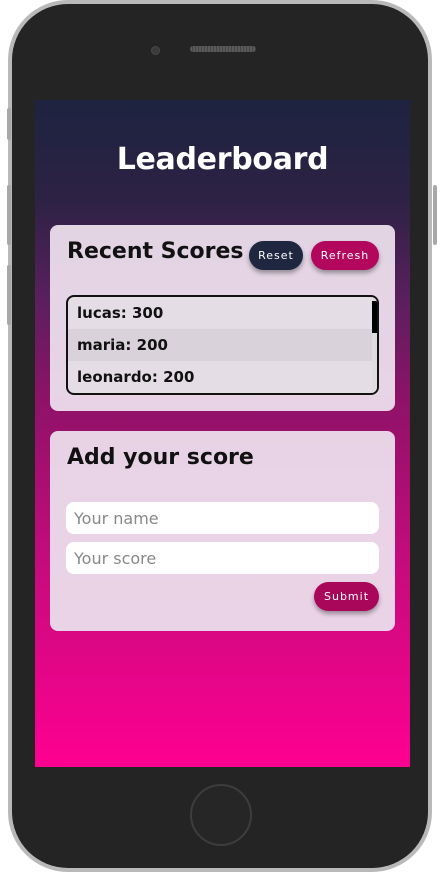 The height and width of the screenshot is (873, 441). What do you see at coordinates (374, 345) in the screenshot?
I see `scrollbar` at bounding box center [374, 345].